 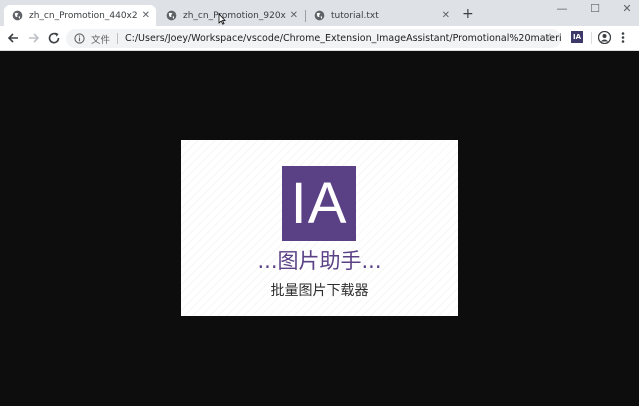 I want to click on more-menu-icon, so click(x=623, y=37).